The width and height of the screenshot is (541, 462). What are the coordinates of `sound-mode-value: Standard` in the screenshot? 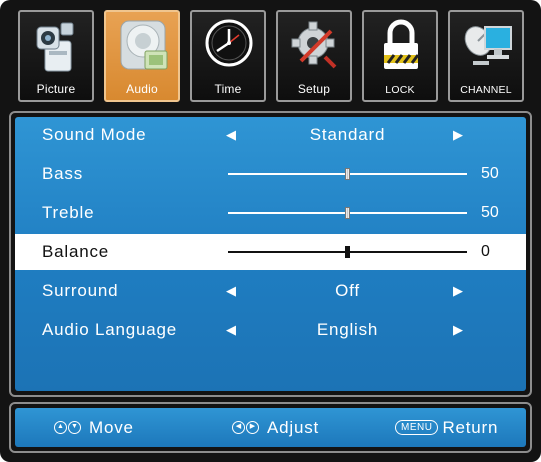 It's located at (347, 134).